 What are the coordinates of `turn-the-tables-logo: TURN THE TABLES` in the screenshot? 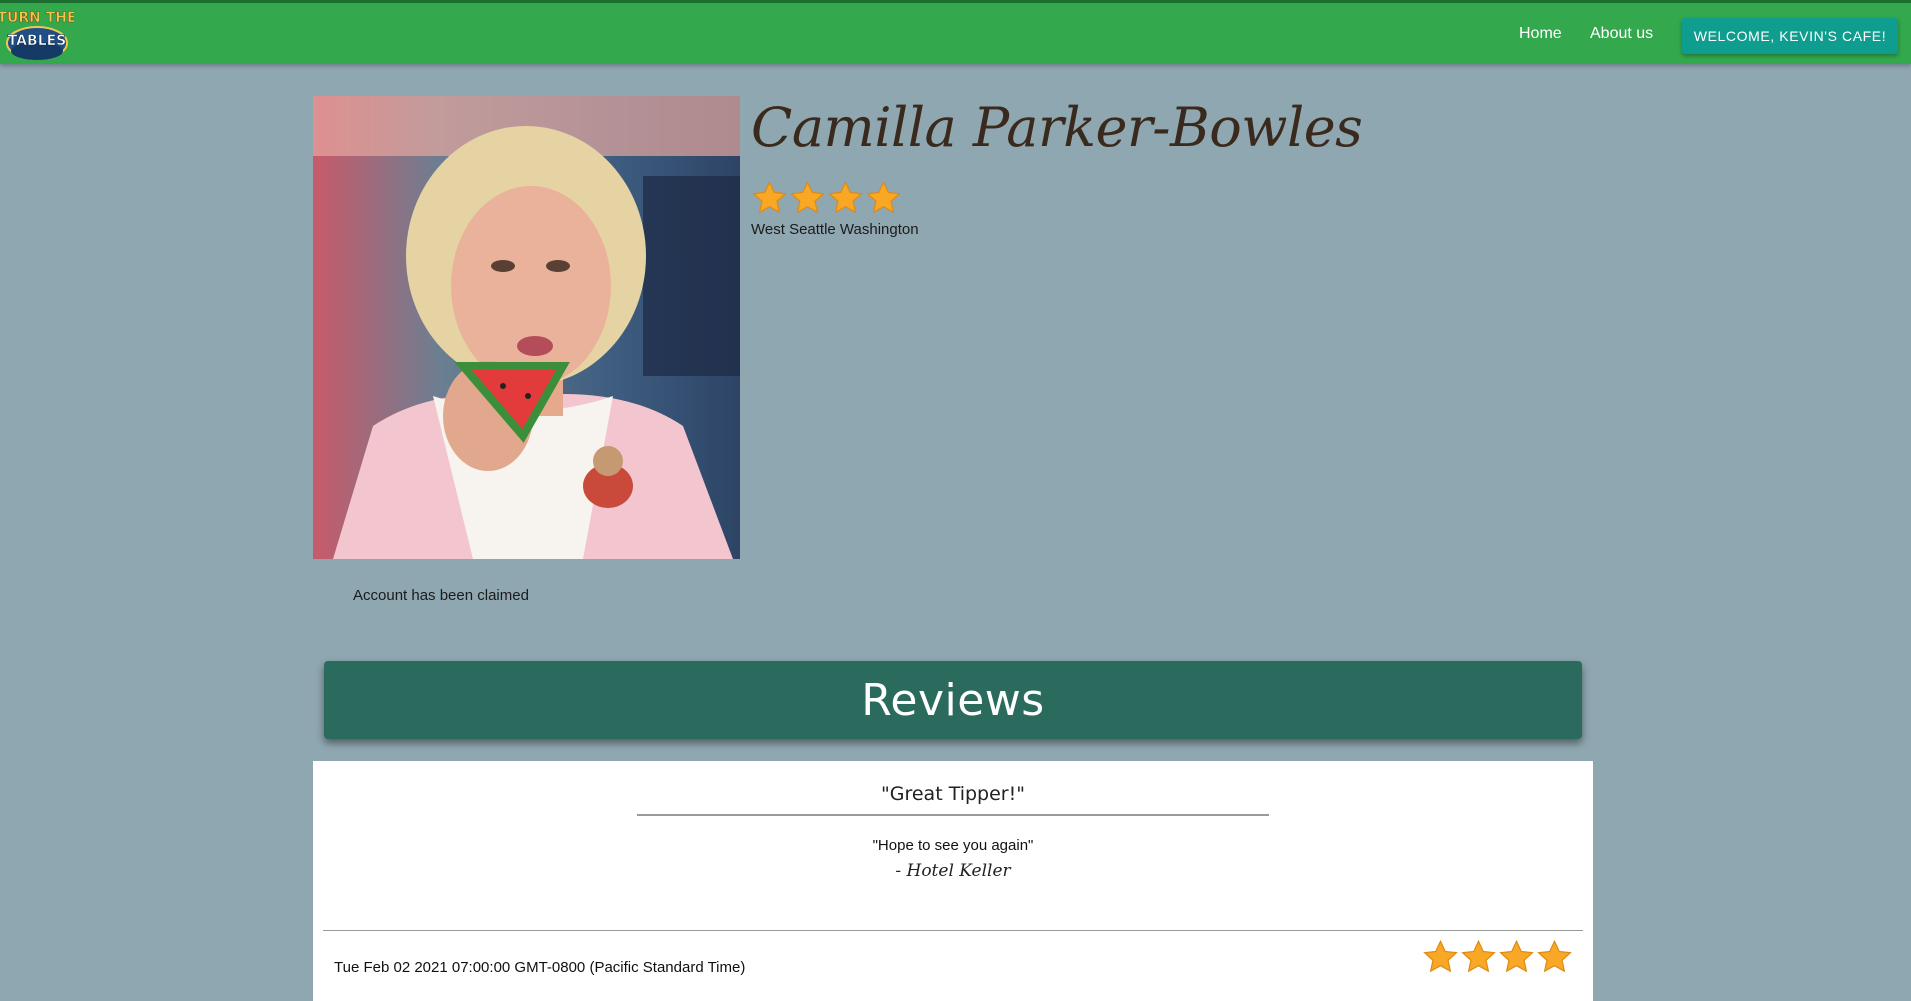 It's located at (38, 36).